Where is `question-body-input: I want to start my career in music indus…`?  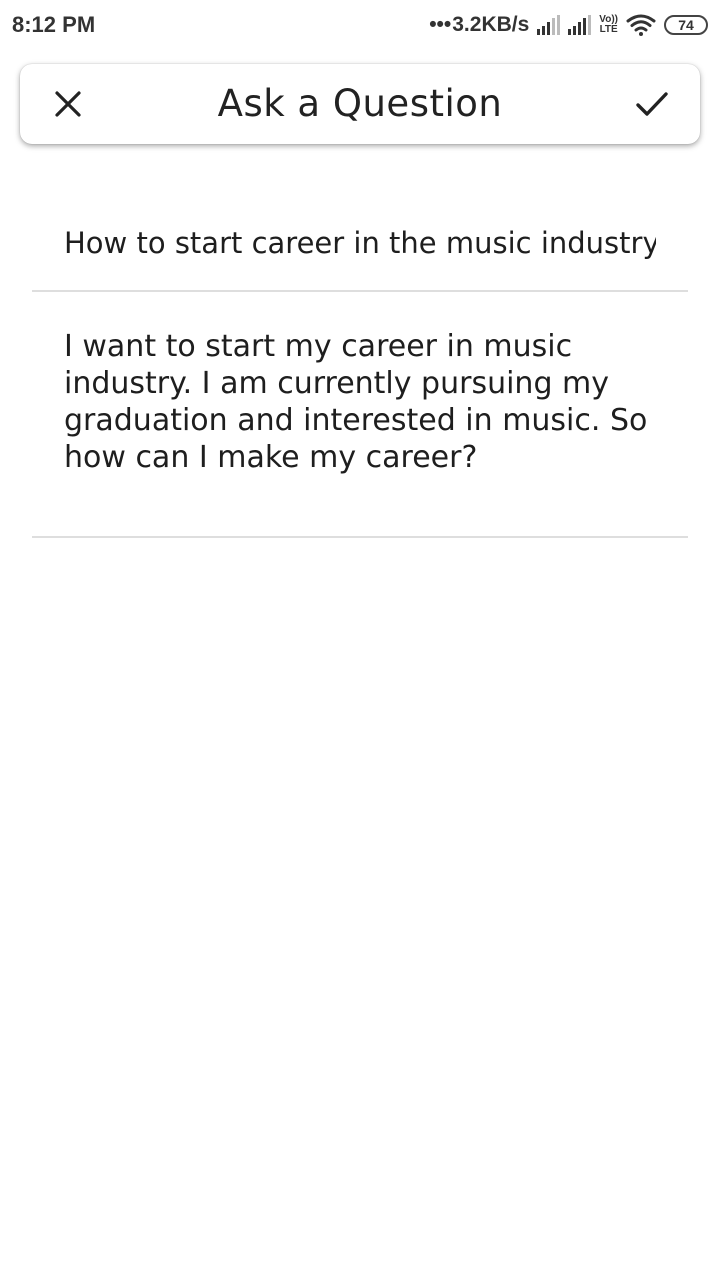 question-body-input: I want to start my career in music indus… is located at coordinates (364, 402).